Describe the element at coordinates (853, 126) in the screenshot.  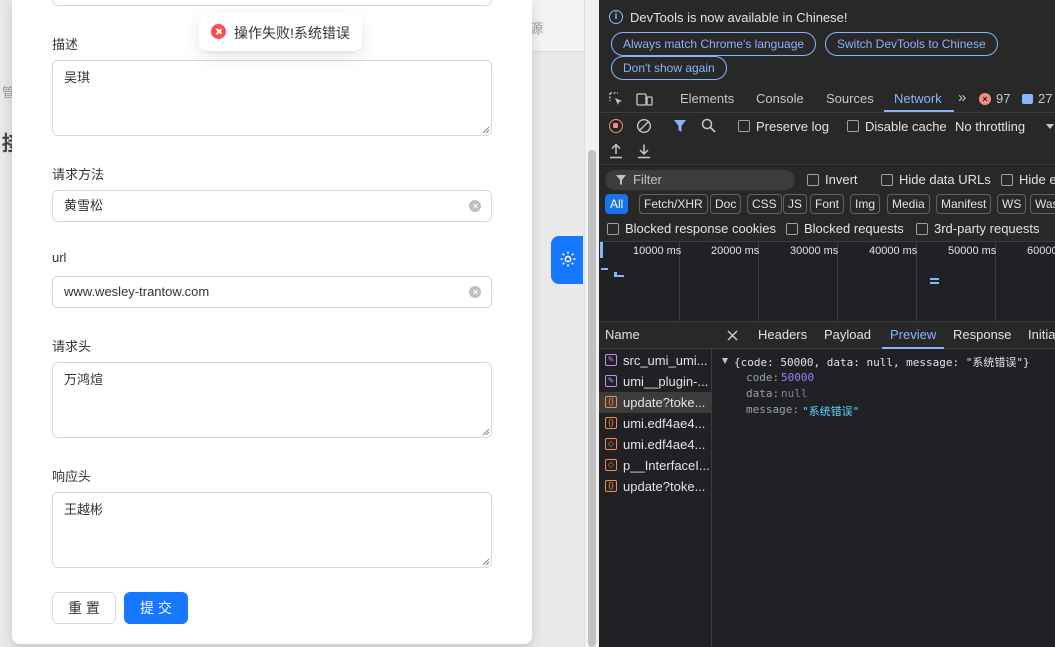
I see `disable-cache-checkbox` at that location.